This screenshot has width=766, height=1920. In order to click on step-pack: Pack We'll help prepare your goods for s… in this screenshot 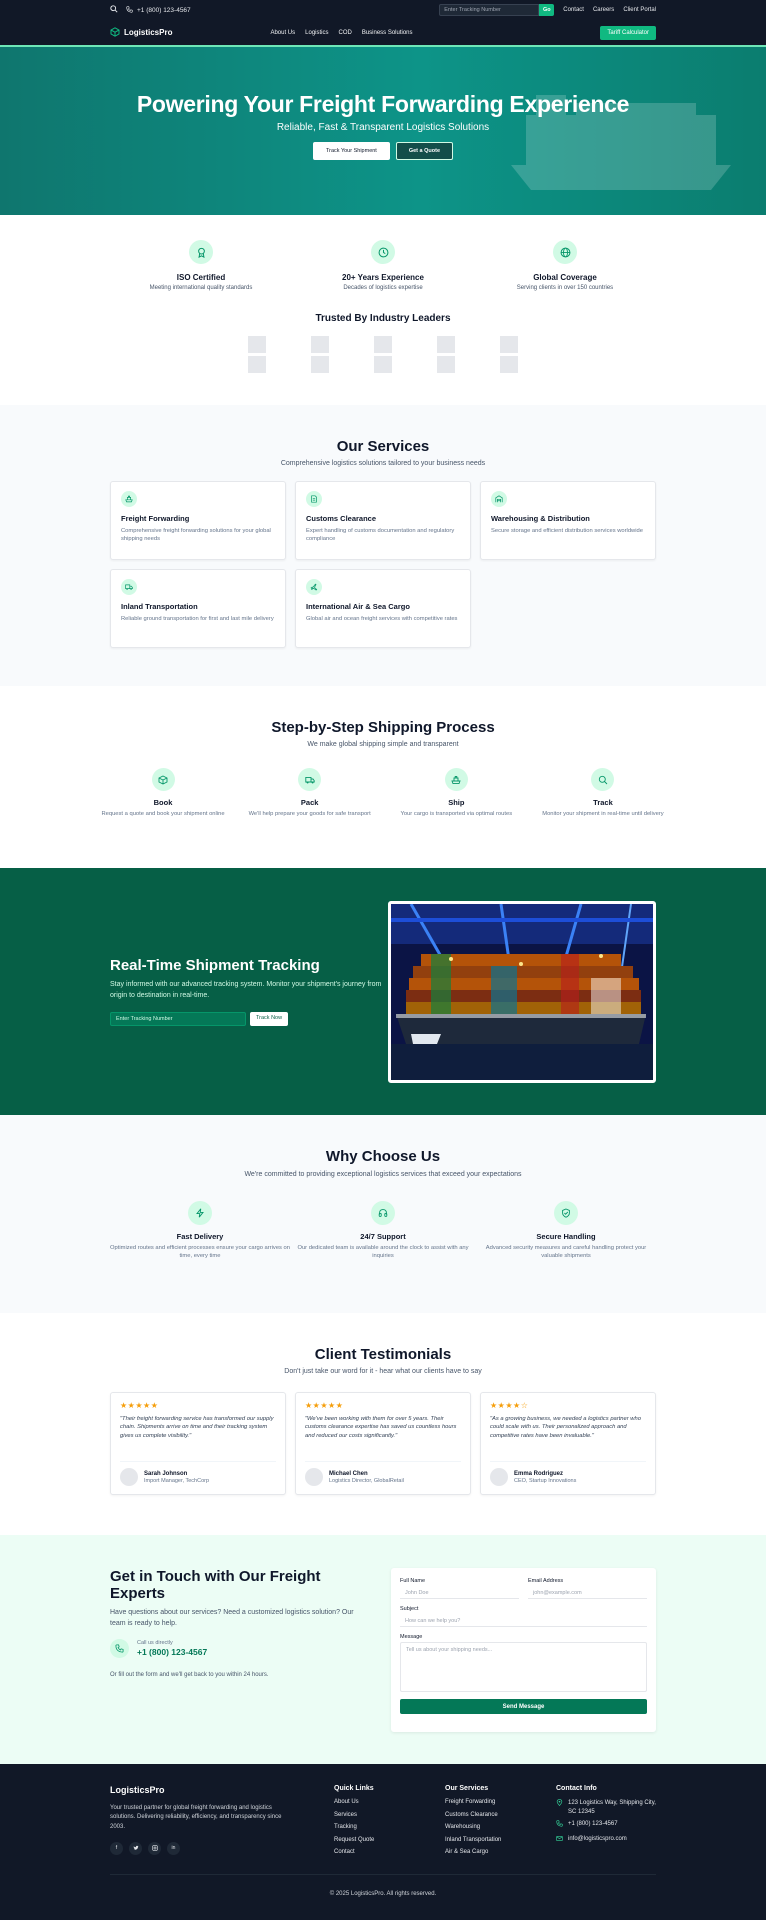, I will do `click(310, 793)`.